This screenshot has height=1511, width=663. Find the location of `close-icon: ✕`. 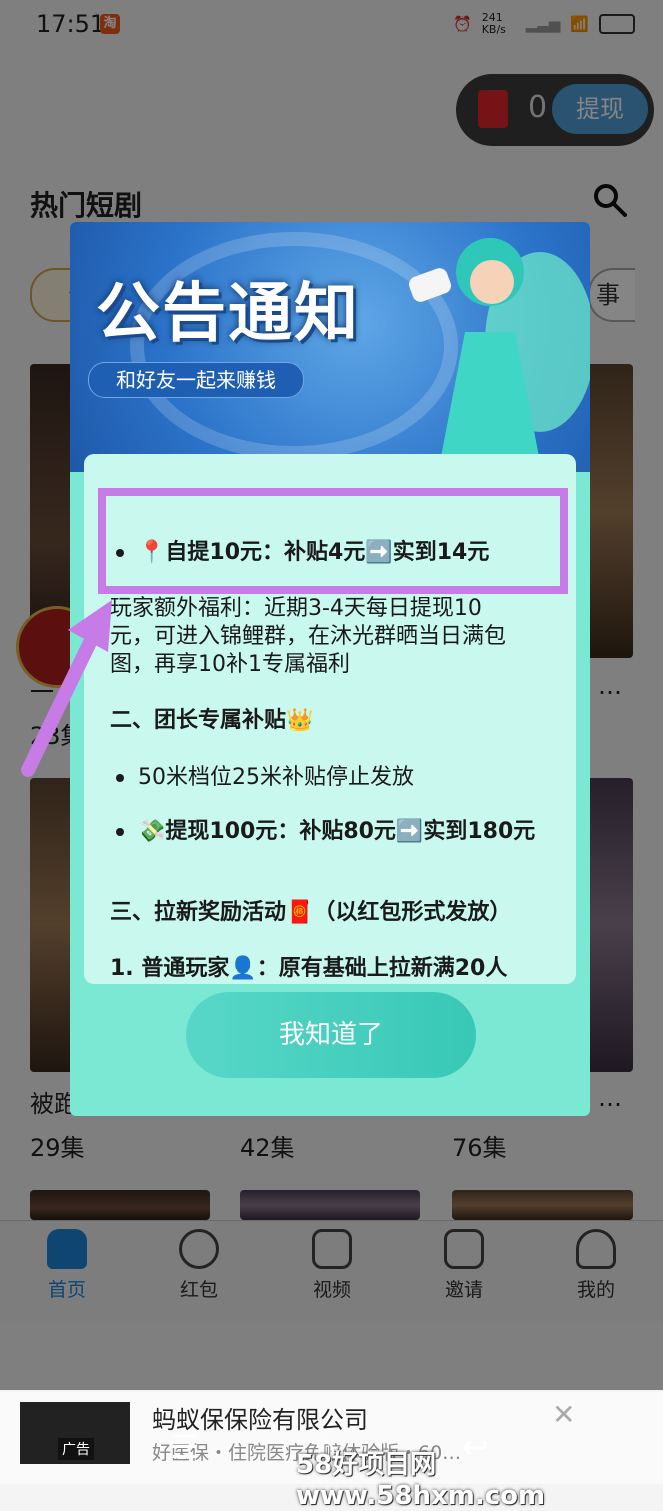

close-icon: ✕ is located at coordinates (563, 1414).